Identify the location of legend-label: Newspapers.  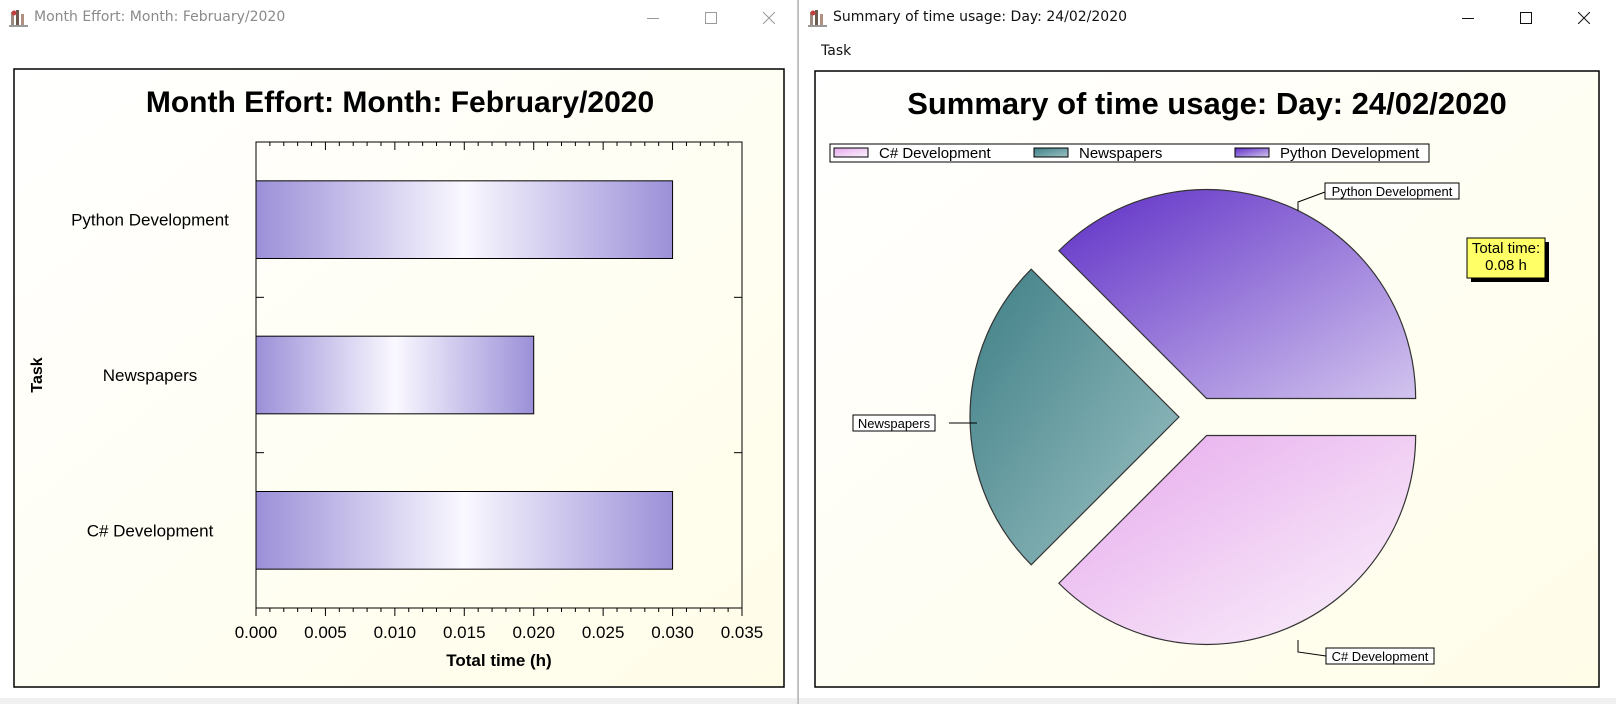
(1120, 153).